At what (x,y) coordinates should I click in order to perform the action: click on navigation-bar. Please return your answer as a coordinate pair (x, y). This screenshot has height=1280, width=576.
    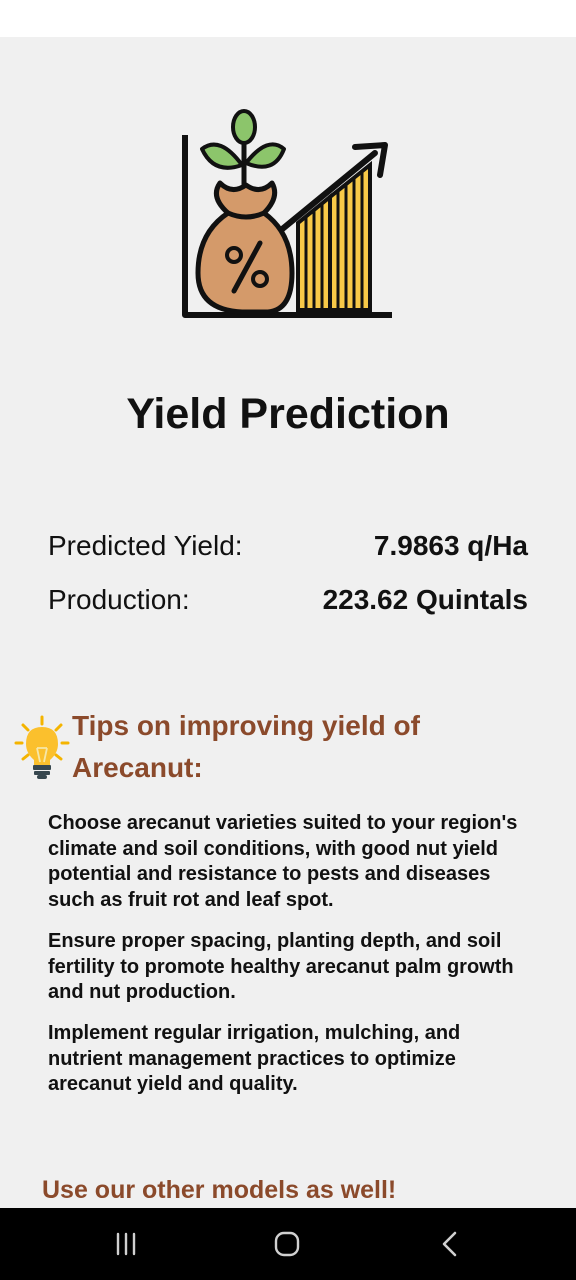
    Looking at the image, I should click on (288, 1244).